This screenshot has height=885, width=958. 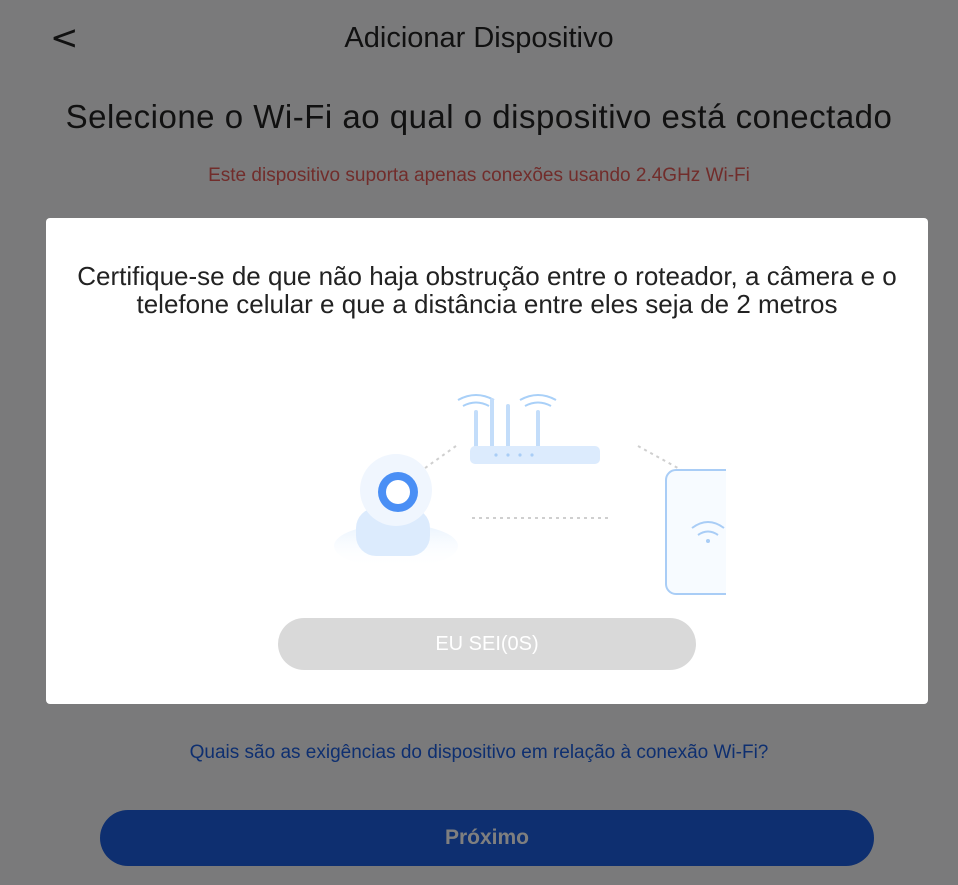 What do you see at coordinates (528, 429) in the screenshot?
I see `router-icon` at bounding box center [528, 429].